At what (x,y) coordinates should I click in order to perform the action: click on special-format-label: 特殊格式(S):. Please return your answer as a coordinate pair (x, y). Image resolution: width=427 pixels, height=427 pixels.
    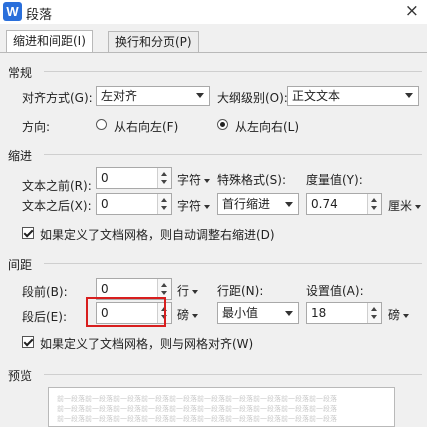
    Looking at the image, I should click on (252, 180).